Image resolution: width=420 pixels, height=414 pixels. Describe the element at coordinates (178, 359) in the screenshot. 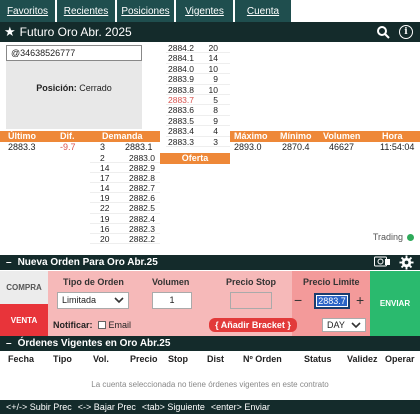

I see `col-stop: Stop` at that location.